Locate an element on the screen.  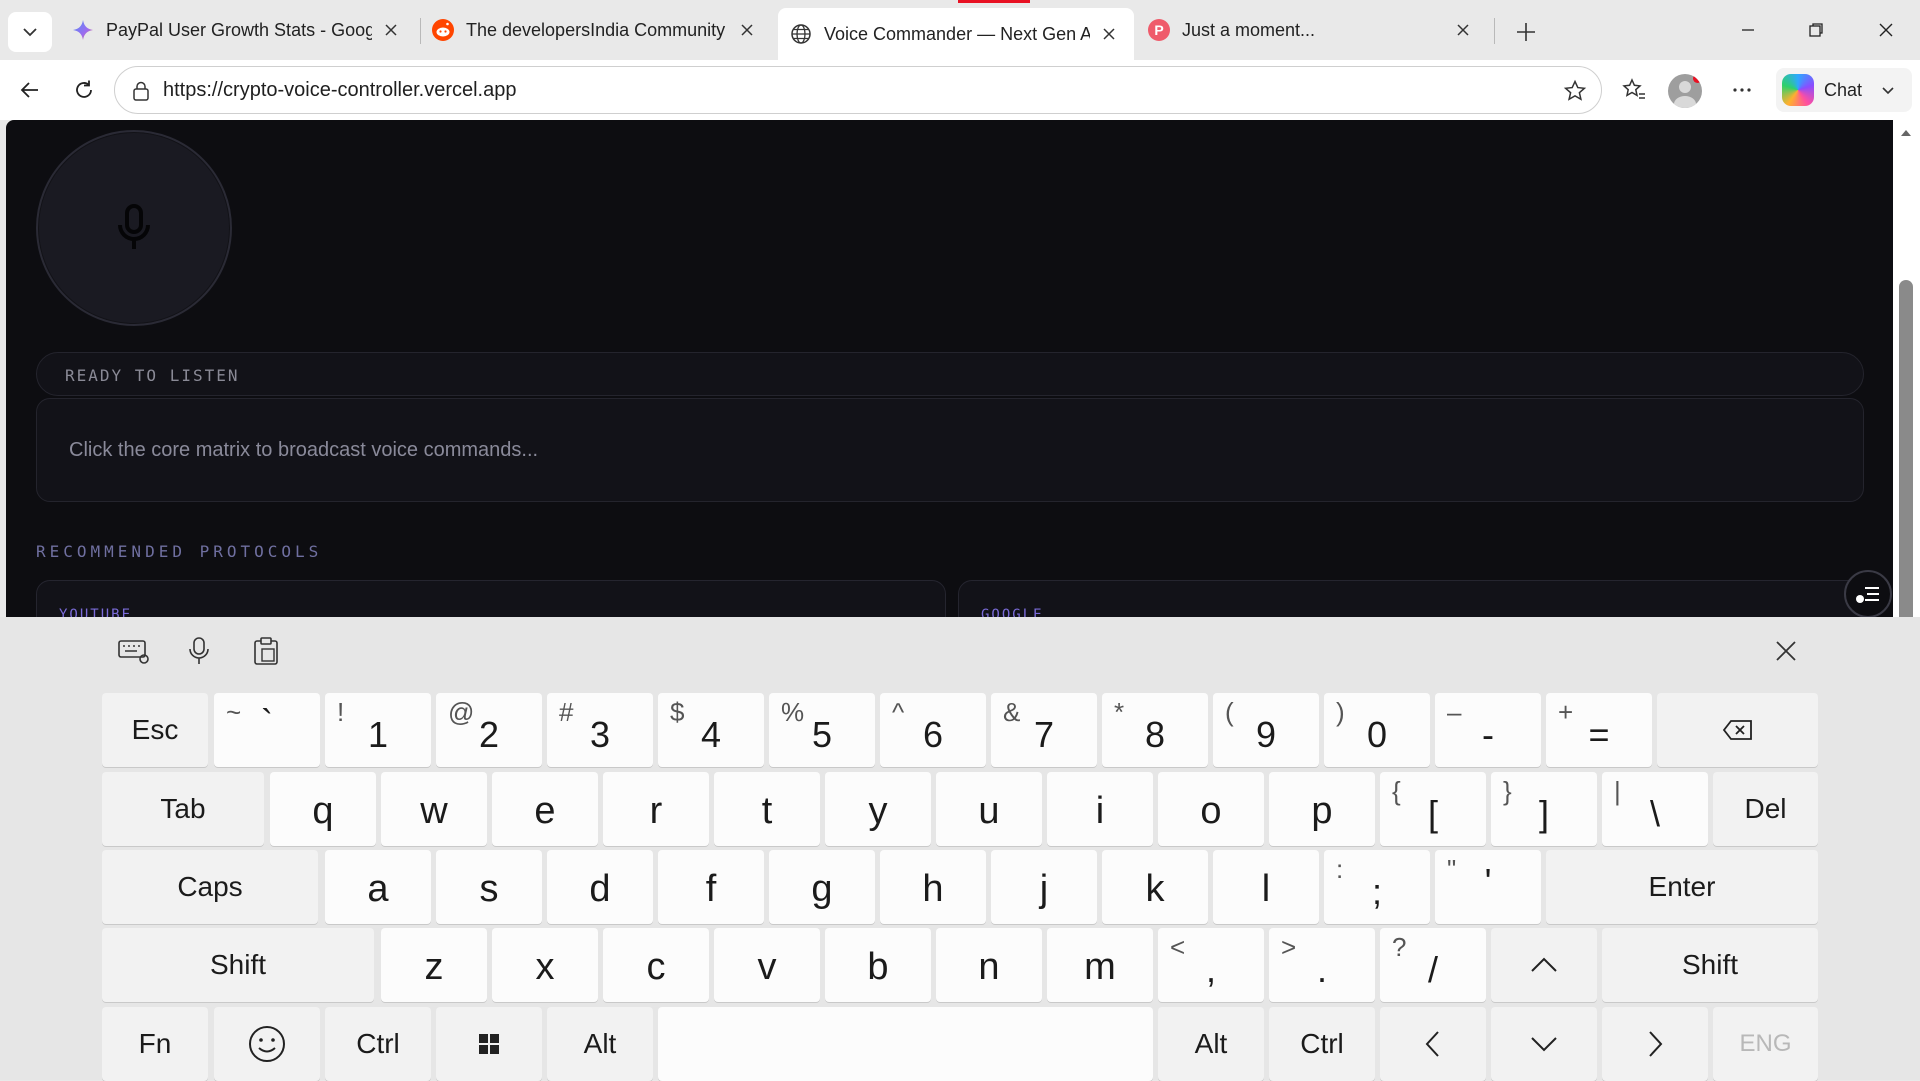
clipboard-button is located at coordinates (266, 651).